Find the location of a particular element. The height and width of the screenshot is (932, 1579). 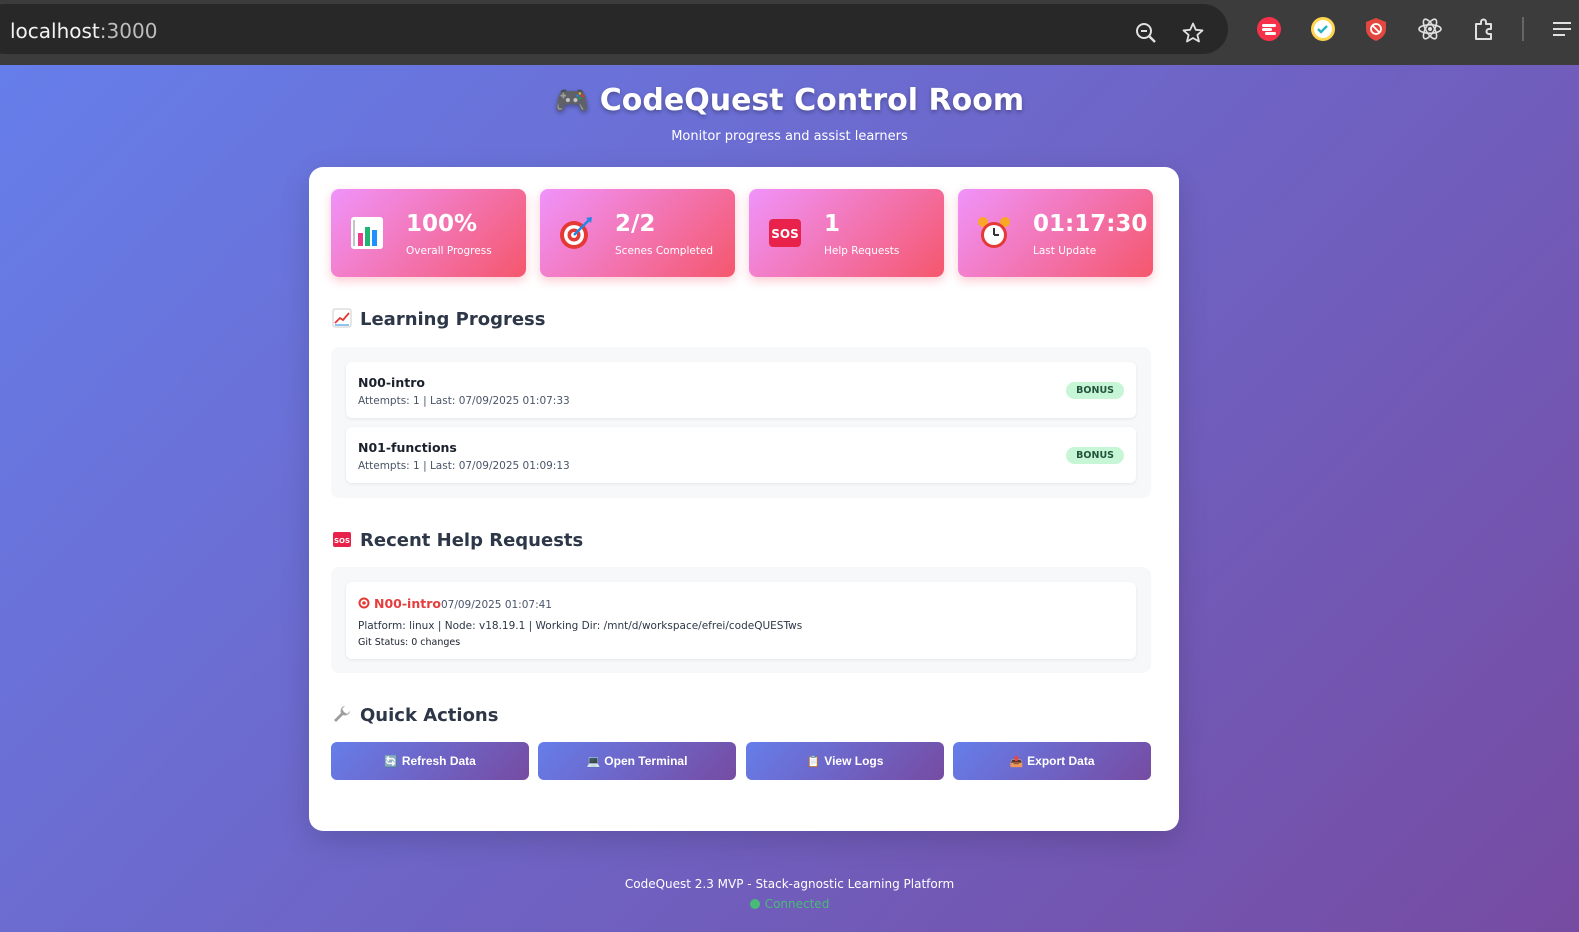

stat-help-requests: SOS 1 Help Requests is located at coordinates (846, 233).